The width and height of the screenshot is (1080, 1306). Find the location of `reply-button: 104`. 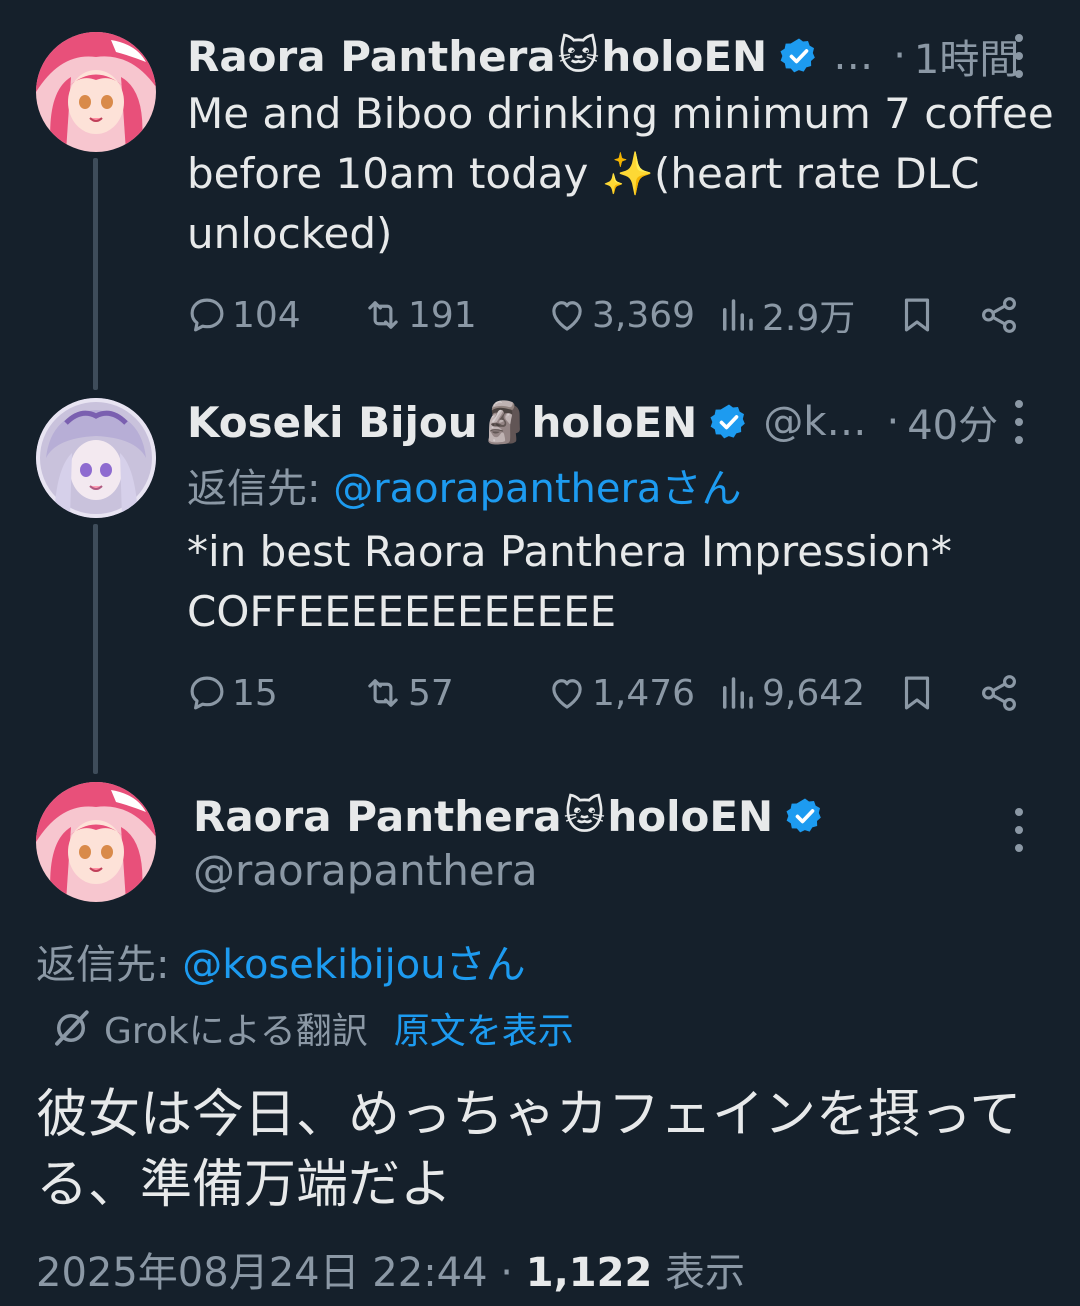

reply-button: 104 is located at coordinates (243, 315).